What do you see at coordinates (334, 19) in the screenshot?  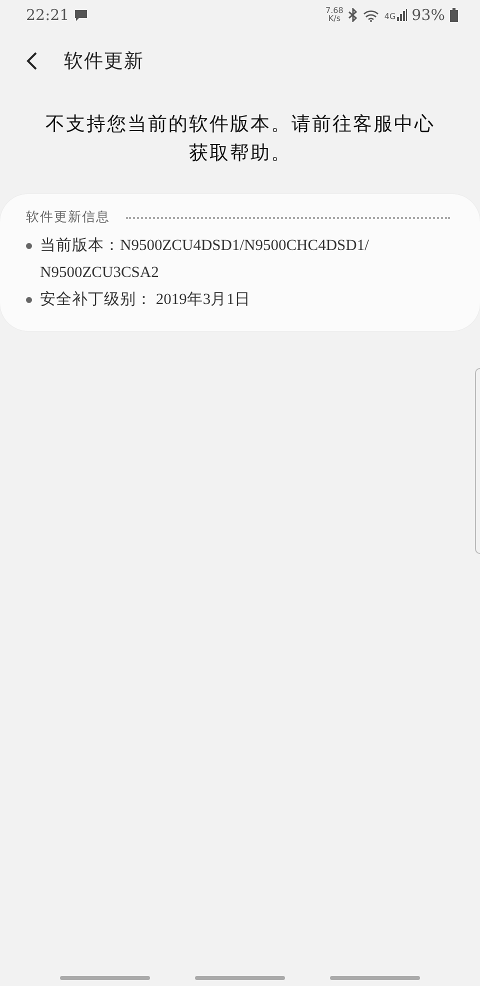 I see `network-speed-unit: K/s` at bounding box center [334, 19].